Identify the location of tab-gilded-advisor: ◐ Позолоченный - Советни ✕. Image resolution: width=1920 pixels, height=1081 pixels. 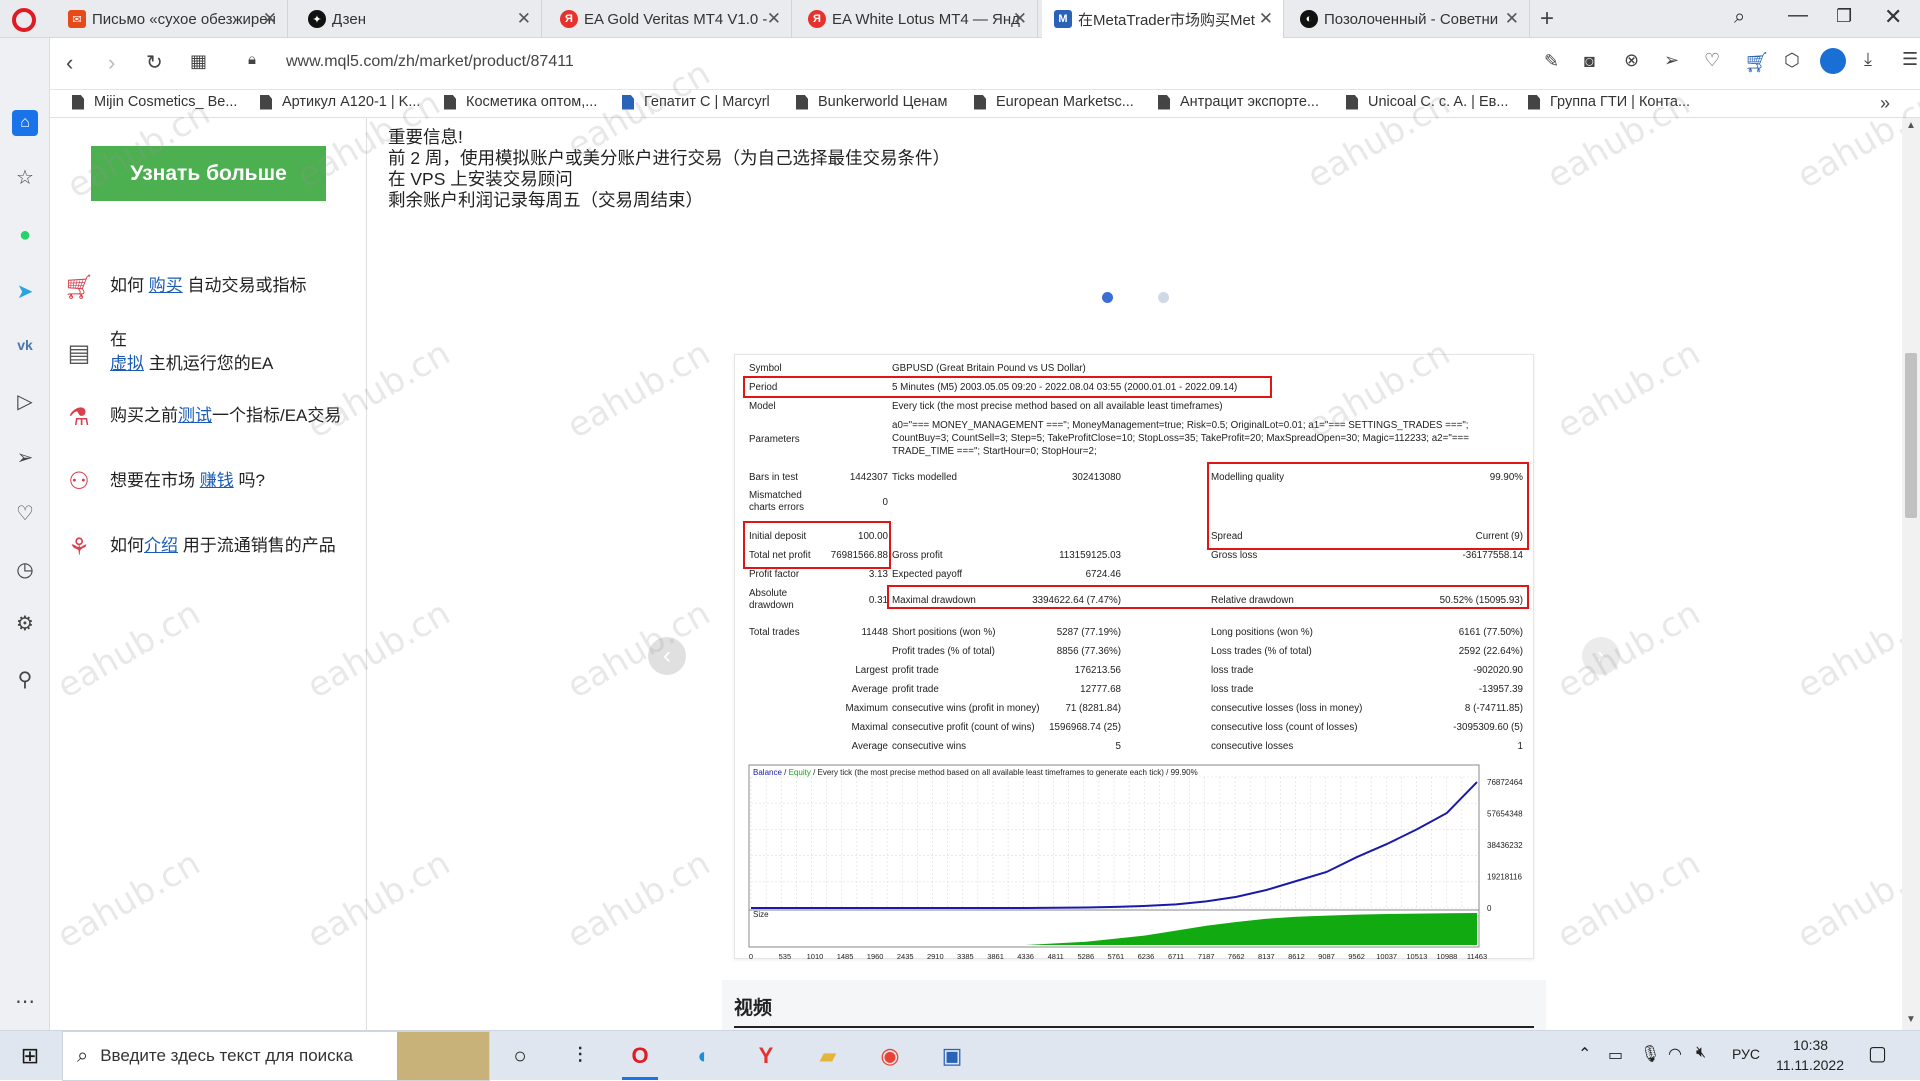
(1409, 19).